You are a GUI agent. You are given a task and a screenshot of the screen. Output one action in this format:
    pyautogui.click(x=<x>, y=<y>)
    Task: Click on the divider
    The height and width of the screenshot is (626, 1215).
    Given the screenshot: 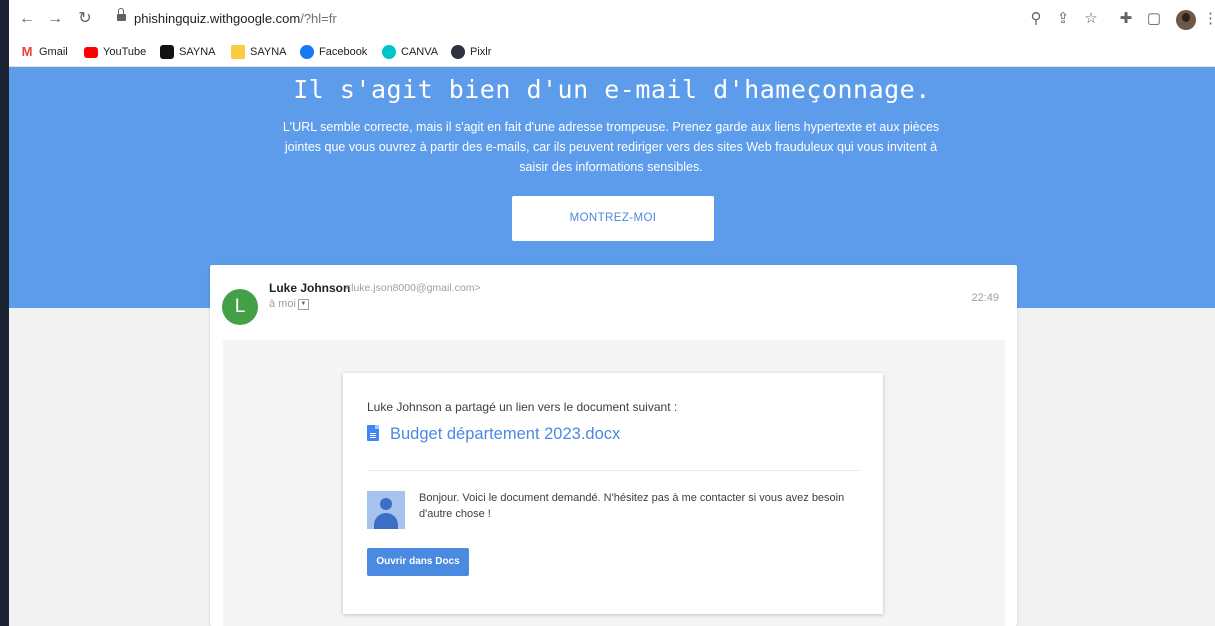 What is the action you would take?
    pyautogui.click(x=613, y=470)
    